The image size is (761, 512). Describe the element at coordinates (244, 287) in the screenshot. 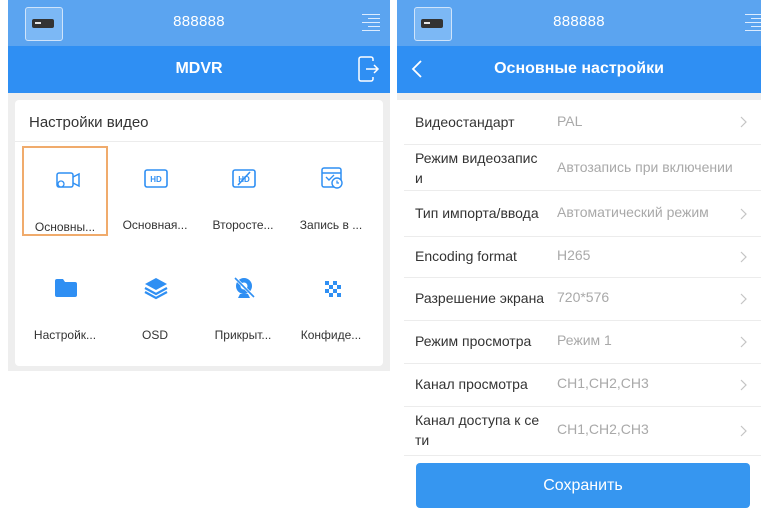

I see `camera-blocked-icon` at that location.